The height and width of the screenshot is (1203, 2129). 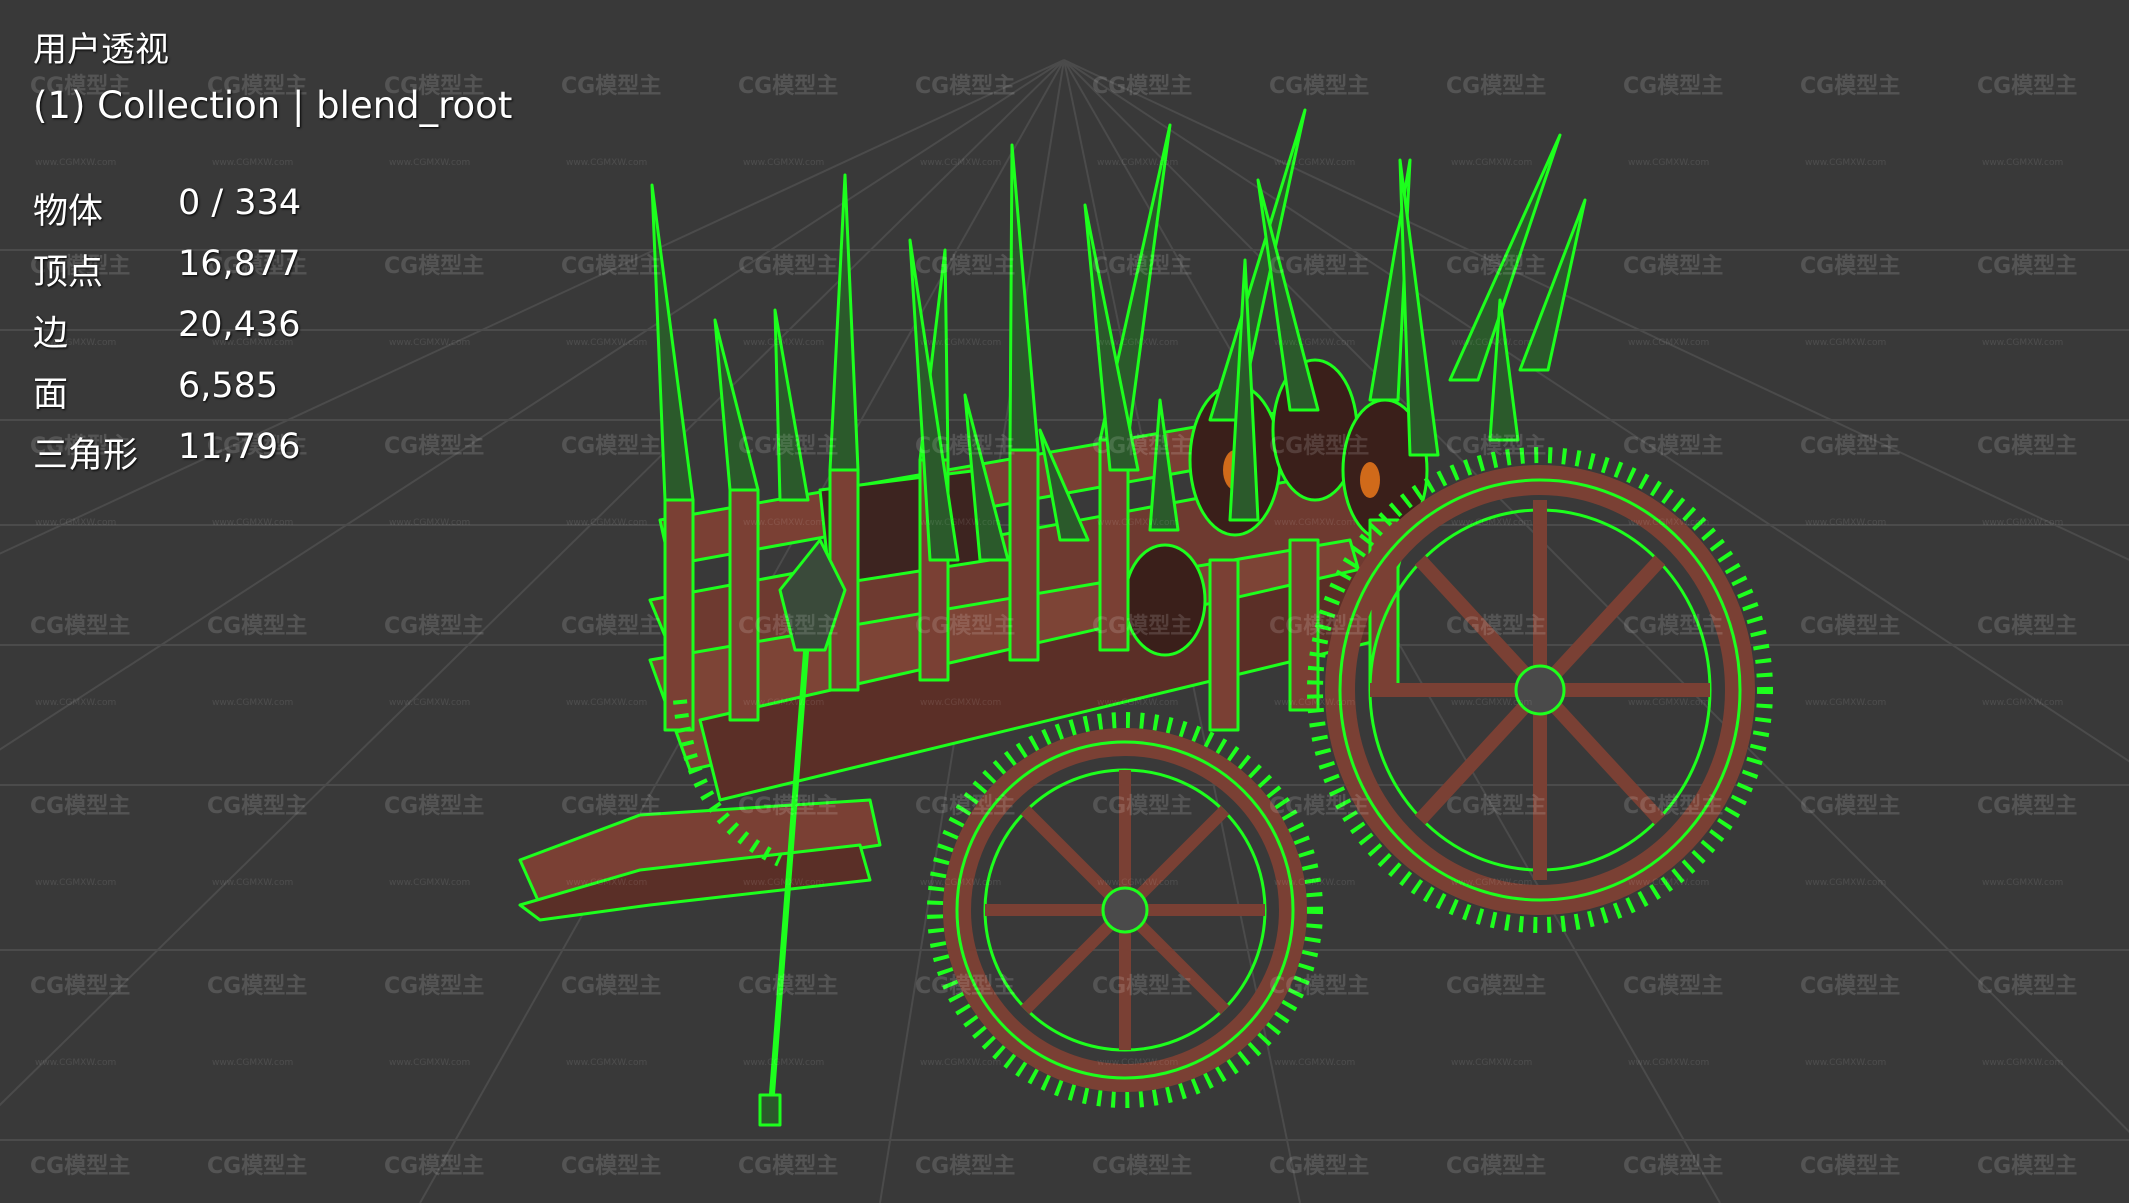 I want to click on stat-value: 16,877, so click(x=239, y=264).